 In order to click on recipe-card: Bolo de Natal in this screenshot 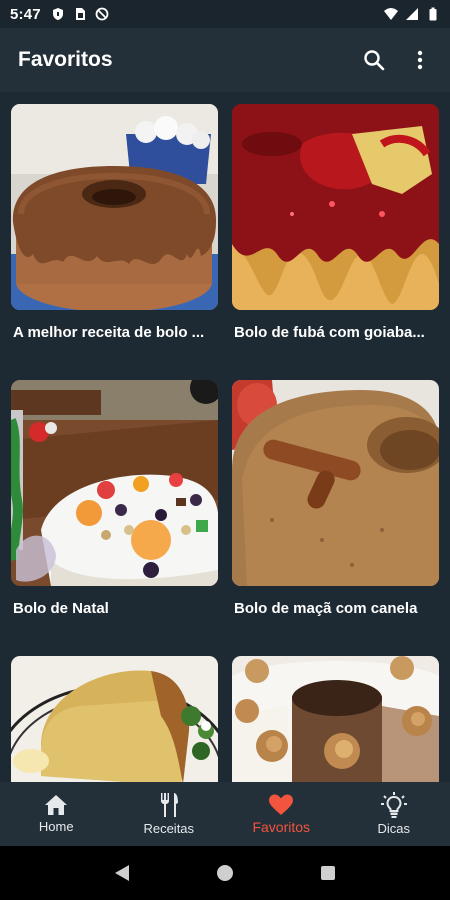, I will do `click(114, 518)`.